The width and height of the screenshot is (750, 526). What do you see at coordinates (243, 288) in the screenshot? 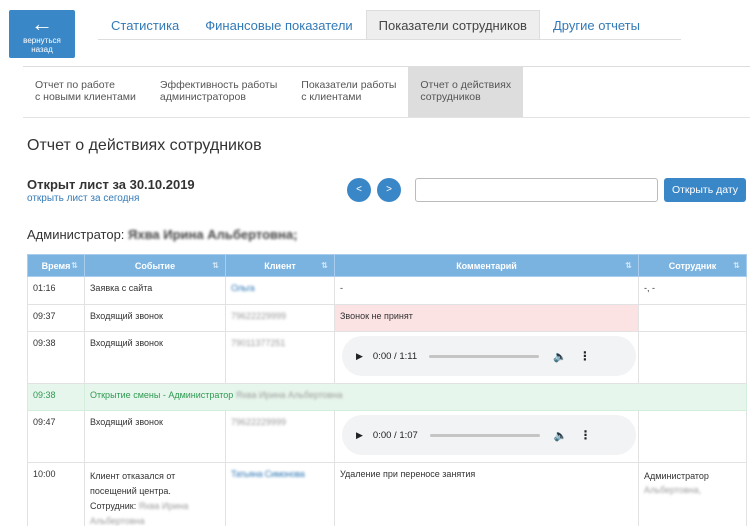
I see `client-link: Ольга` at bounding box center [243, 288].